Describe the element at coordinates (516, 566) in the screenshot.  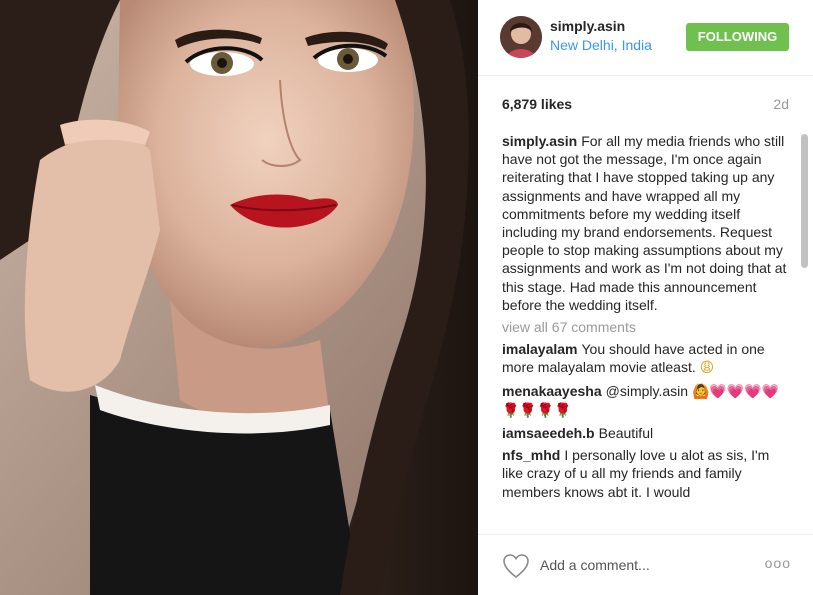
I see `heart-outline-icon` at that location.